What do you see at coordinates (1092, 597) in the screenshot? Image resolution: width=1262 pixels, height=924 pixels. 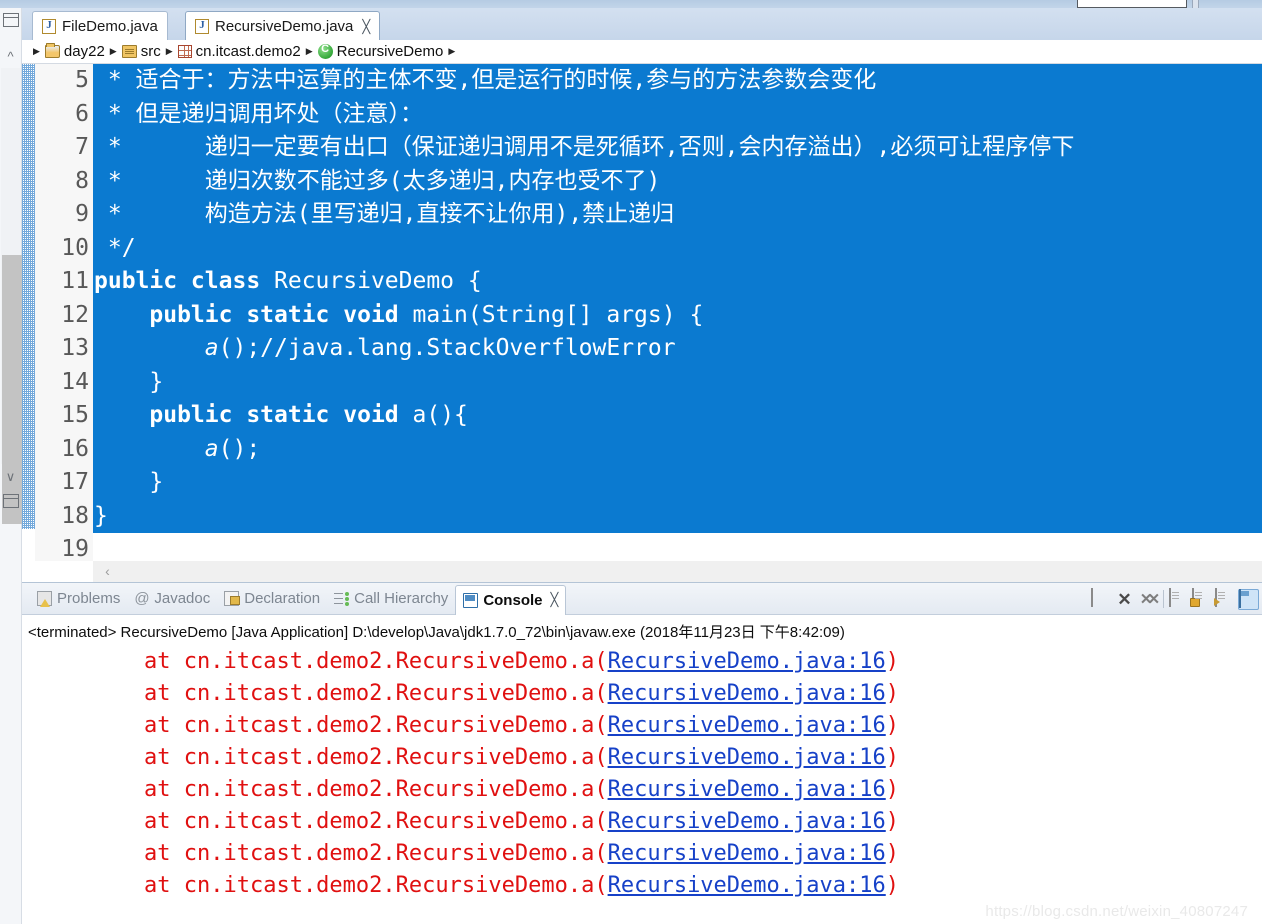 I see `stop-square-icon` at bounding box center [1092, 597].